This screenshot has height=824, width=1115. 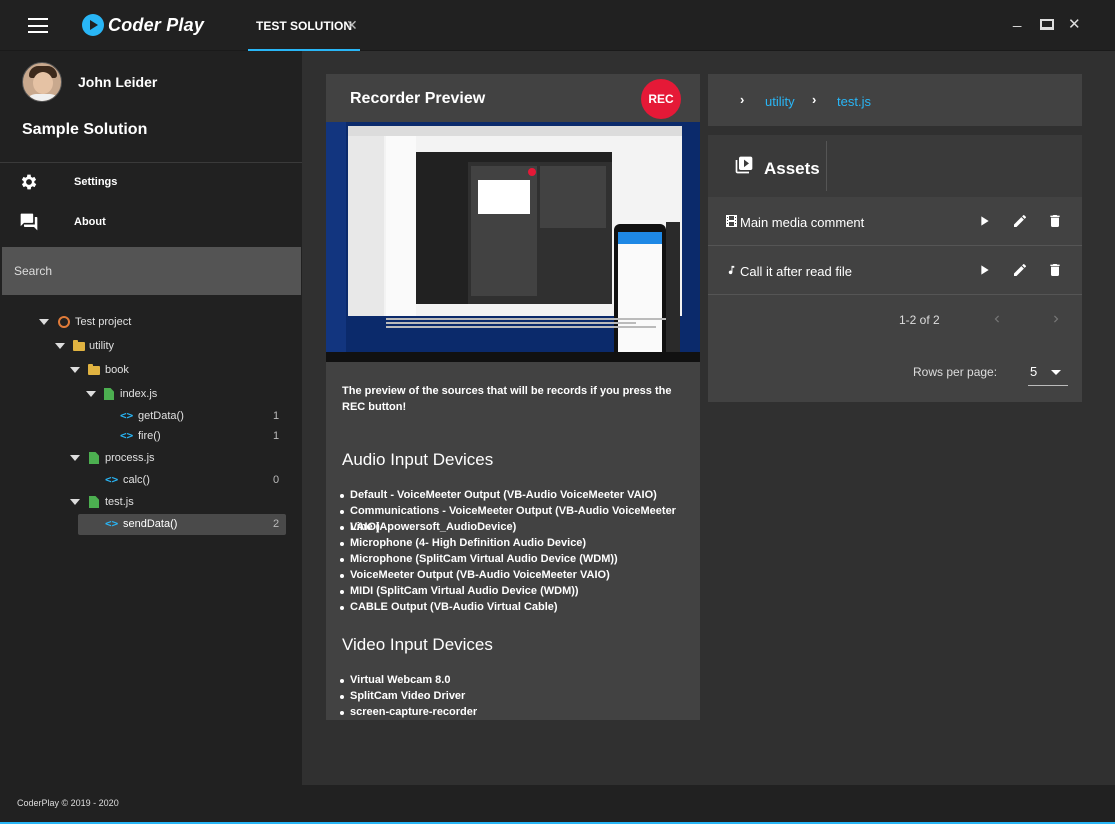 What do you see at coordinates (68, 803) in the screenshot?
I see `footer-copyright: CoderPlay © 2019 - 2020` at bounding box center [68, 803].